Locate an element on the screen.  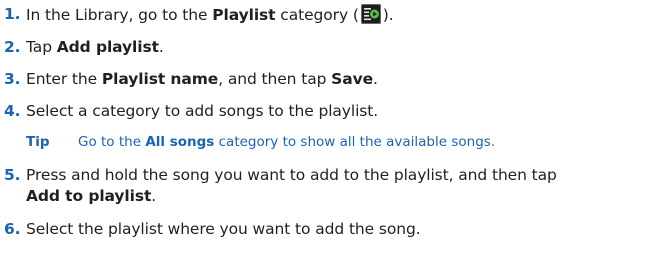
step-number: 1. is located at coordinates (12, 14).